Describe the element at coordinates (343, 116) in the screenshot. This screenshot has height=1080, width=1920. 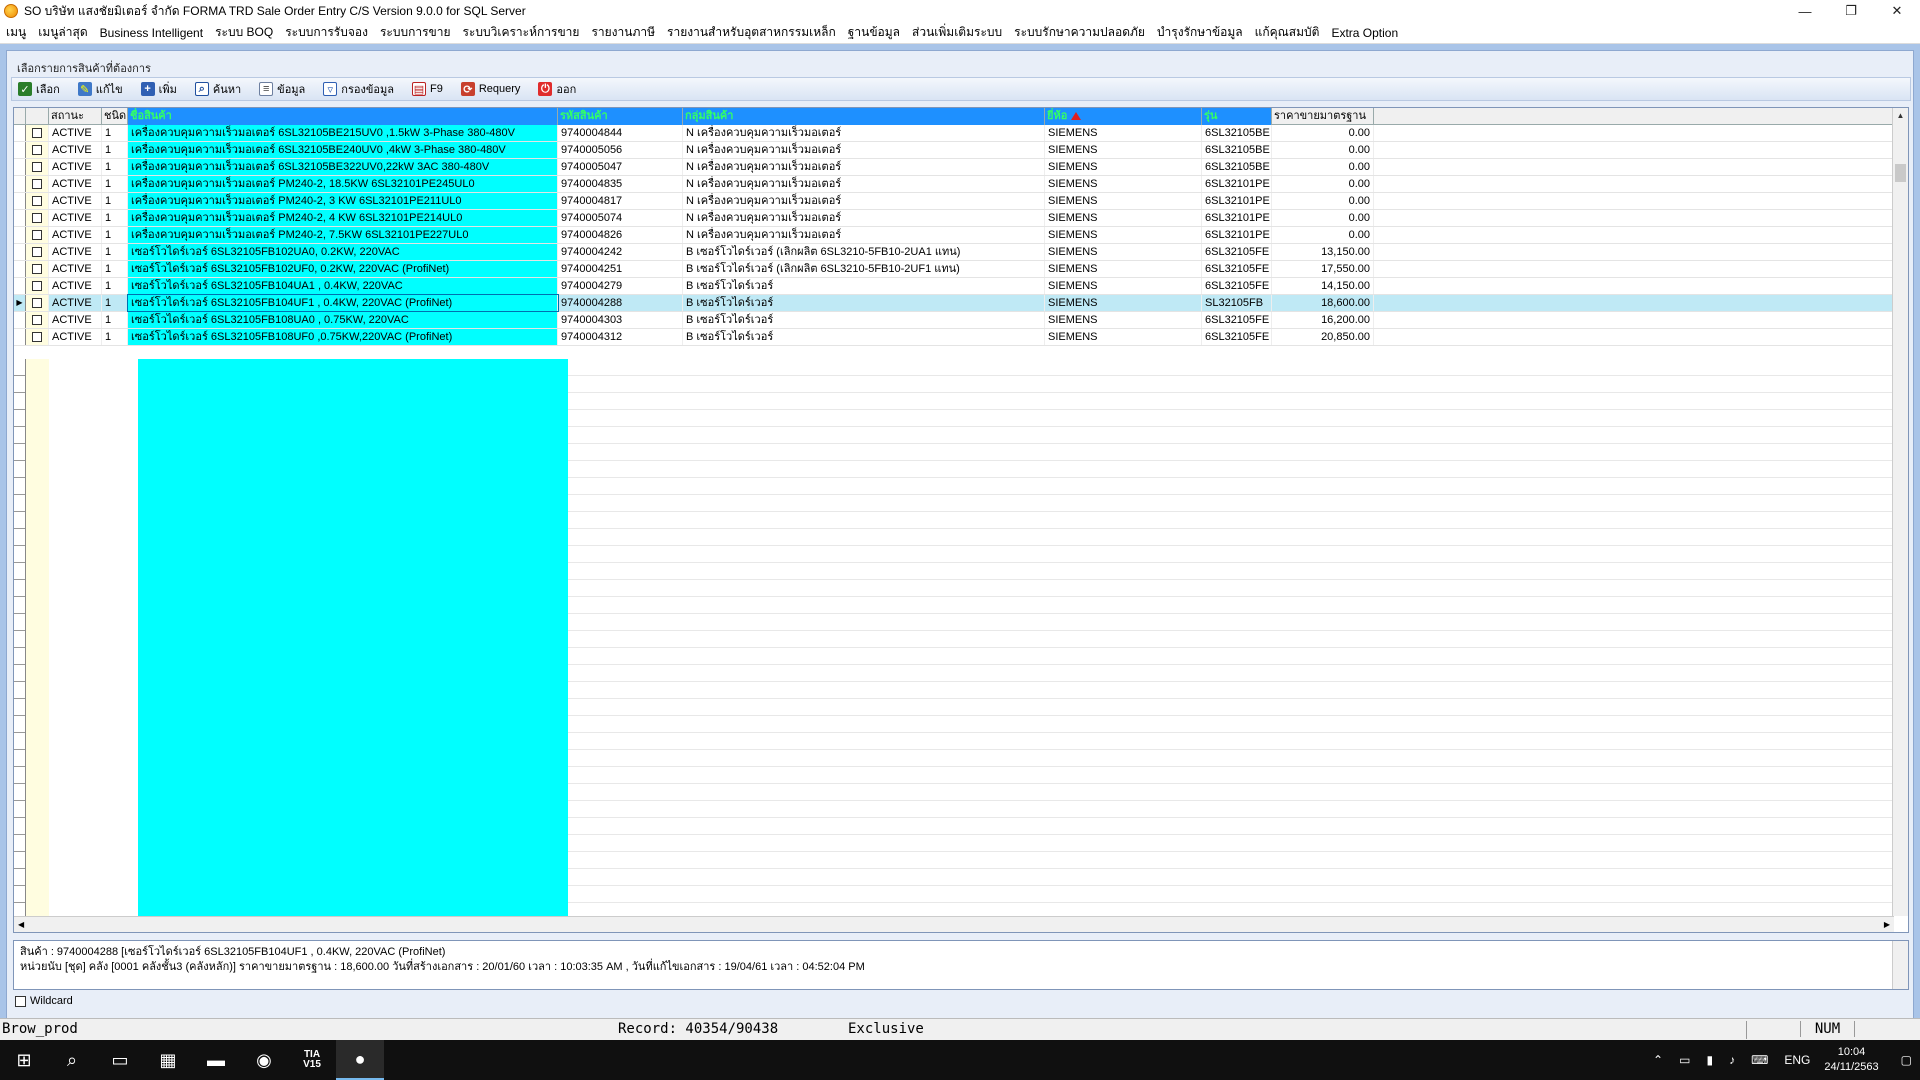
I see `header-name: ชื่อสินค้า` at that location.